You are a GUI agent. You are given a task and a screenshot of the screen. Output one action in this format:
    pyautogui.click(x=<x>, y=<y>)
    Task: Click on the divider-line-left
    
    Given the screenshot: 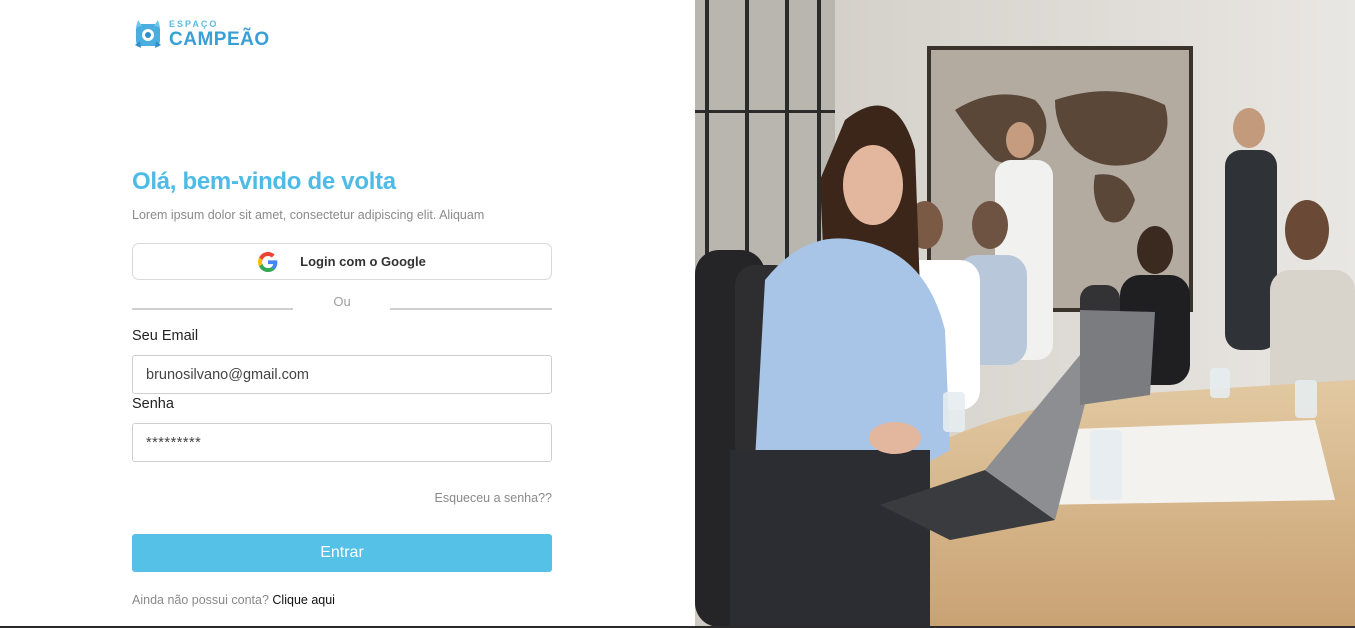 What is the action you would take?
    pyautogui.click(x=212, y=309)
    